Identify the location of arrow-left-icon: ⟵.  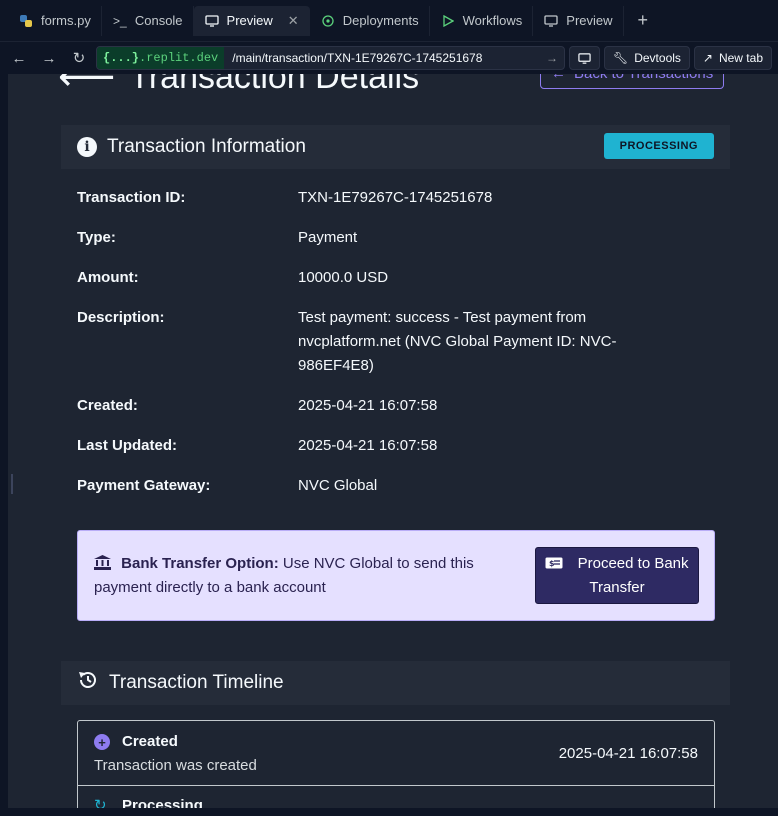
(87, 86).